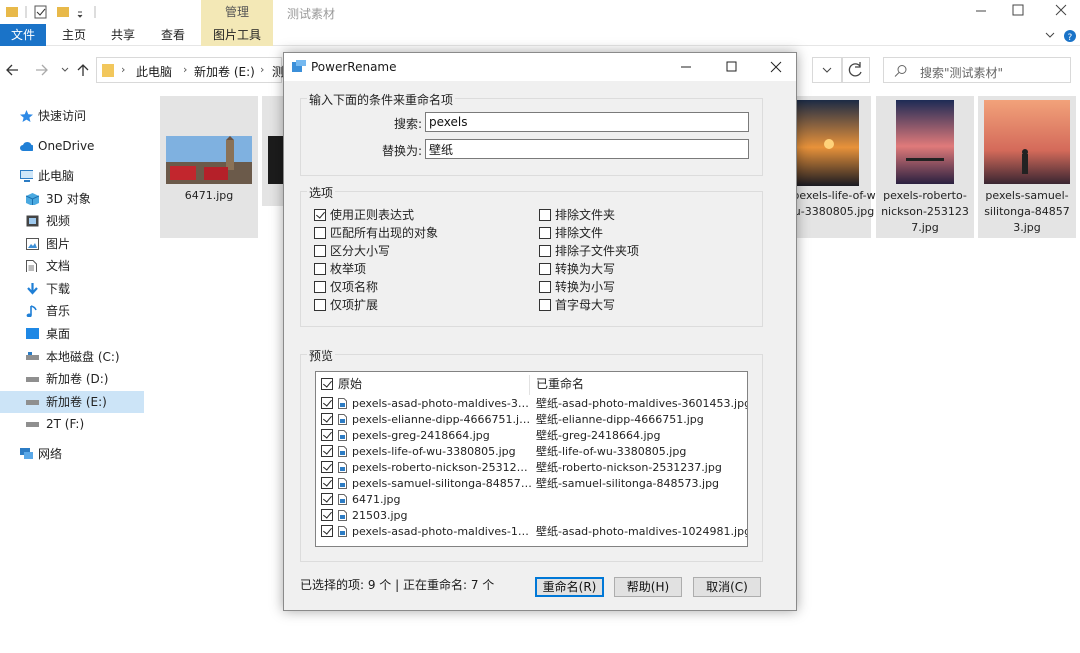  What do you see at coordinates (925, 167) in the screenshot?
I see `thumbnail-roberto-nickson: pexels-roberto- nickson-253123 7.jpg` at bounding box center [925, 167].